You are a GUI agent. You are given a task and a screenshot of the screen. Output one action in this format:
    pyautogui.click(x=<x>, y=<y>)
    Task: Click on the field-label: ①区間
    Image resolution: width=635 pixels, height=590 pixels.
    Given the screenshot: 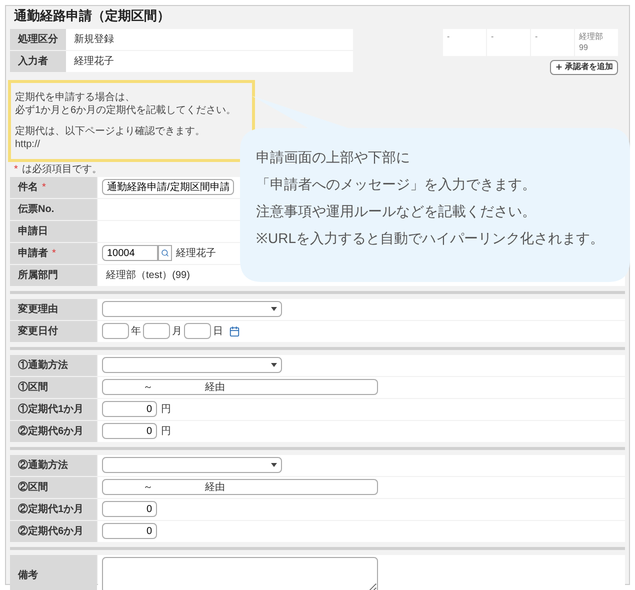 What is the action you would take?
    pyautogui.click(x=33, y=387)
    